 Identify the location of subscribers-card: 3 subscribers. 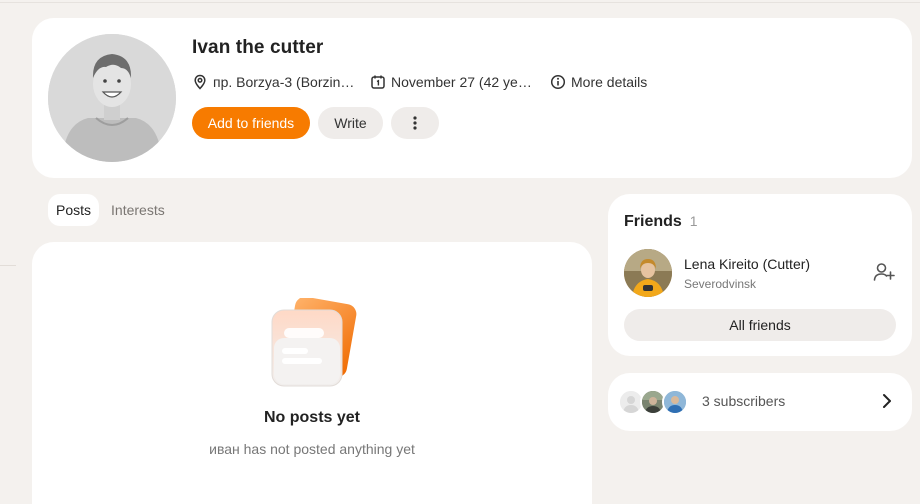
(760, 402).